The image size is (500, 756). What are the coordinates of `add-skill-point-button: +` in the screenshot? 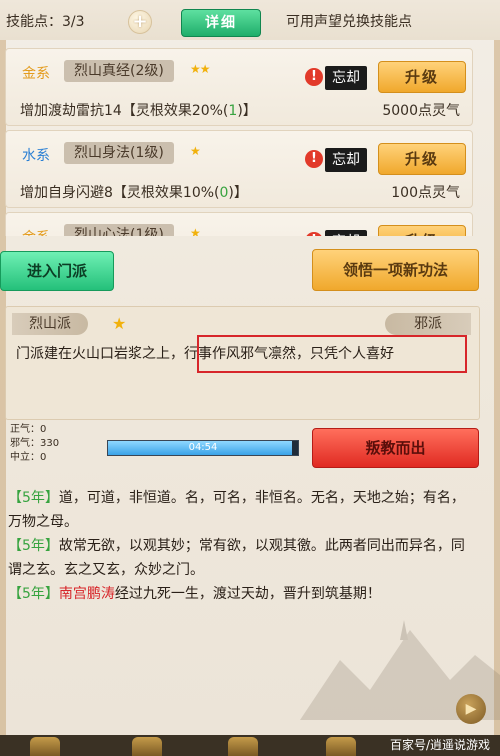 It's located at (140, 22).